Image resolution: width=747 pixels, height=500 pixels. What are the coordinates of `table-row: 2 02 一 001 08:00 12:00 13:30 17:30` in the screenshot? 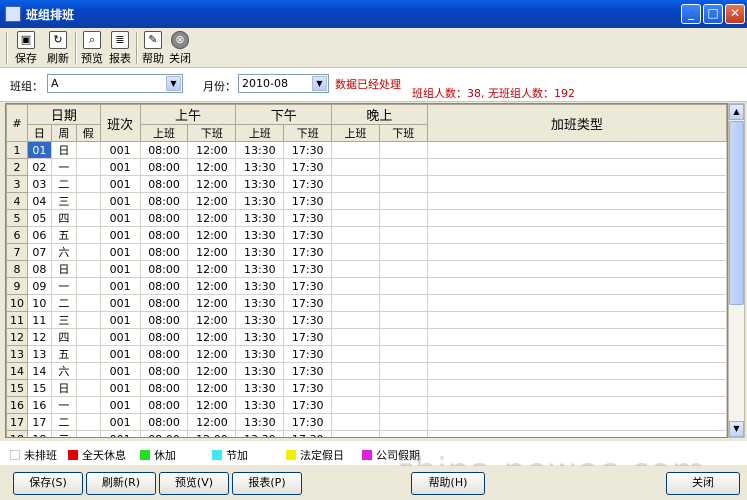 It's located at (366, 167).